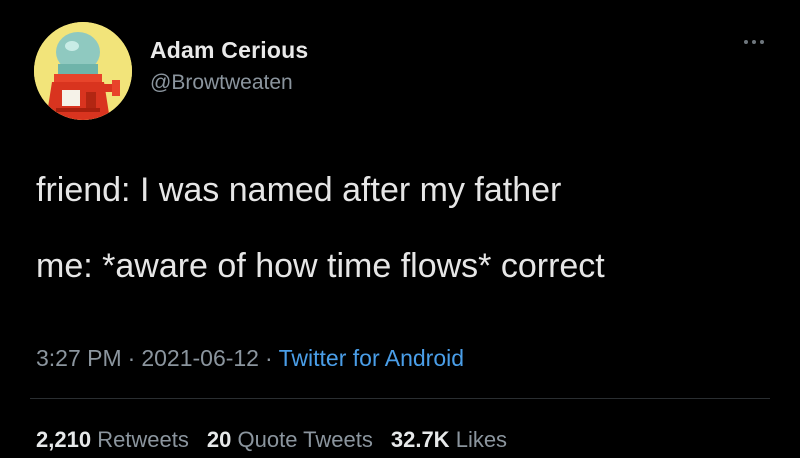 The height and width of the screenshot is (458, 800). What do you see at coordinates (320, 266) in the screenshot?
I see `tweet-text-line-2: me: *aware of how time flows* correct` at bounding box center [320, 266].